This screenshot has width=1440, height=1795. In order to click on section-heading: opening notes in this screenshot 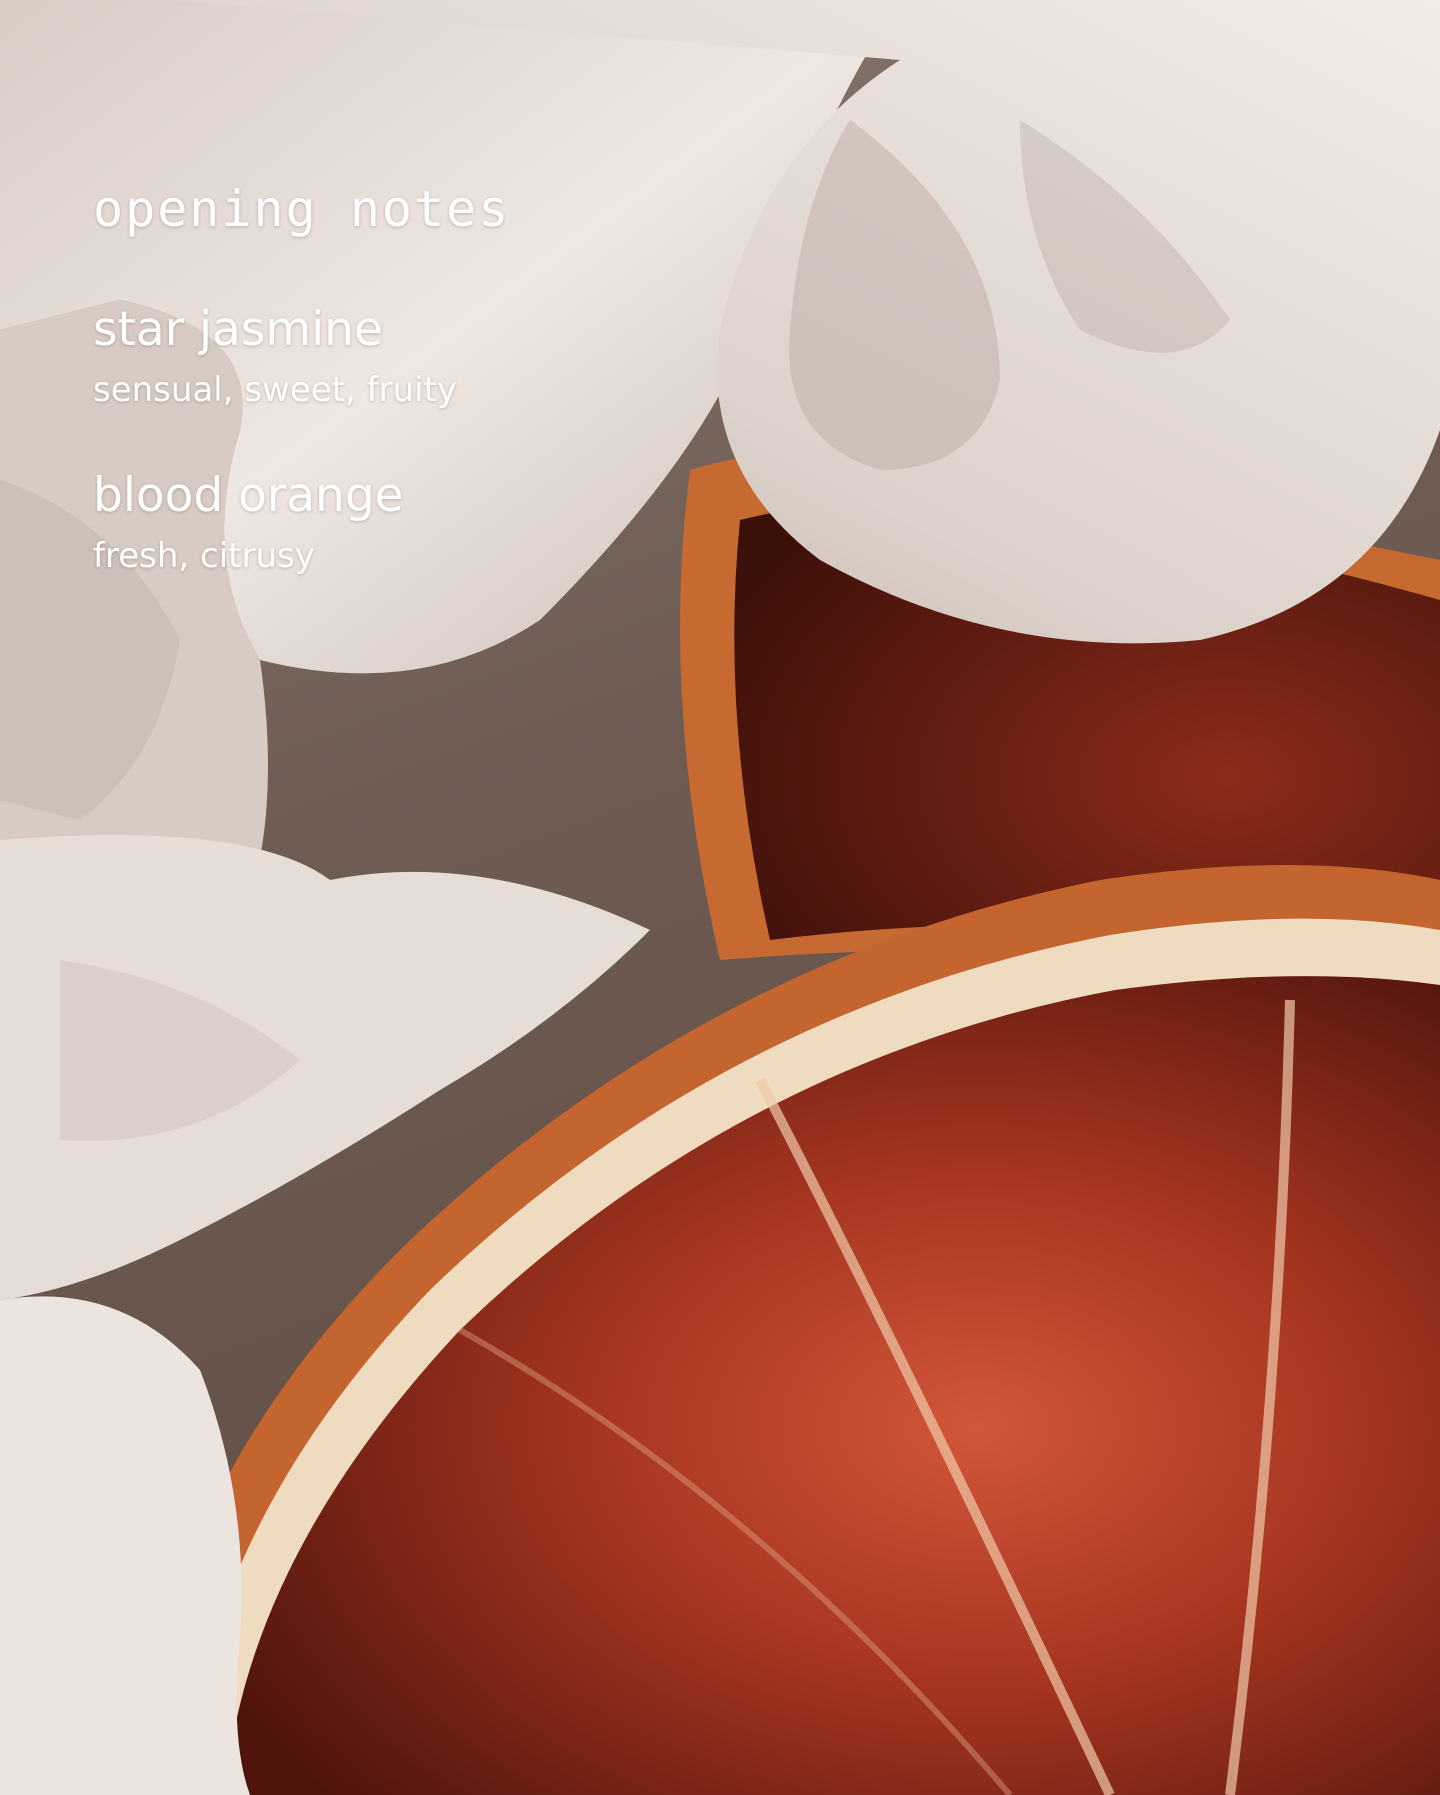, I will do `click(302, 209)`.